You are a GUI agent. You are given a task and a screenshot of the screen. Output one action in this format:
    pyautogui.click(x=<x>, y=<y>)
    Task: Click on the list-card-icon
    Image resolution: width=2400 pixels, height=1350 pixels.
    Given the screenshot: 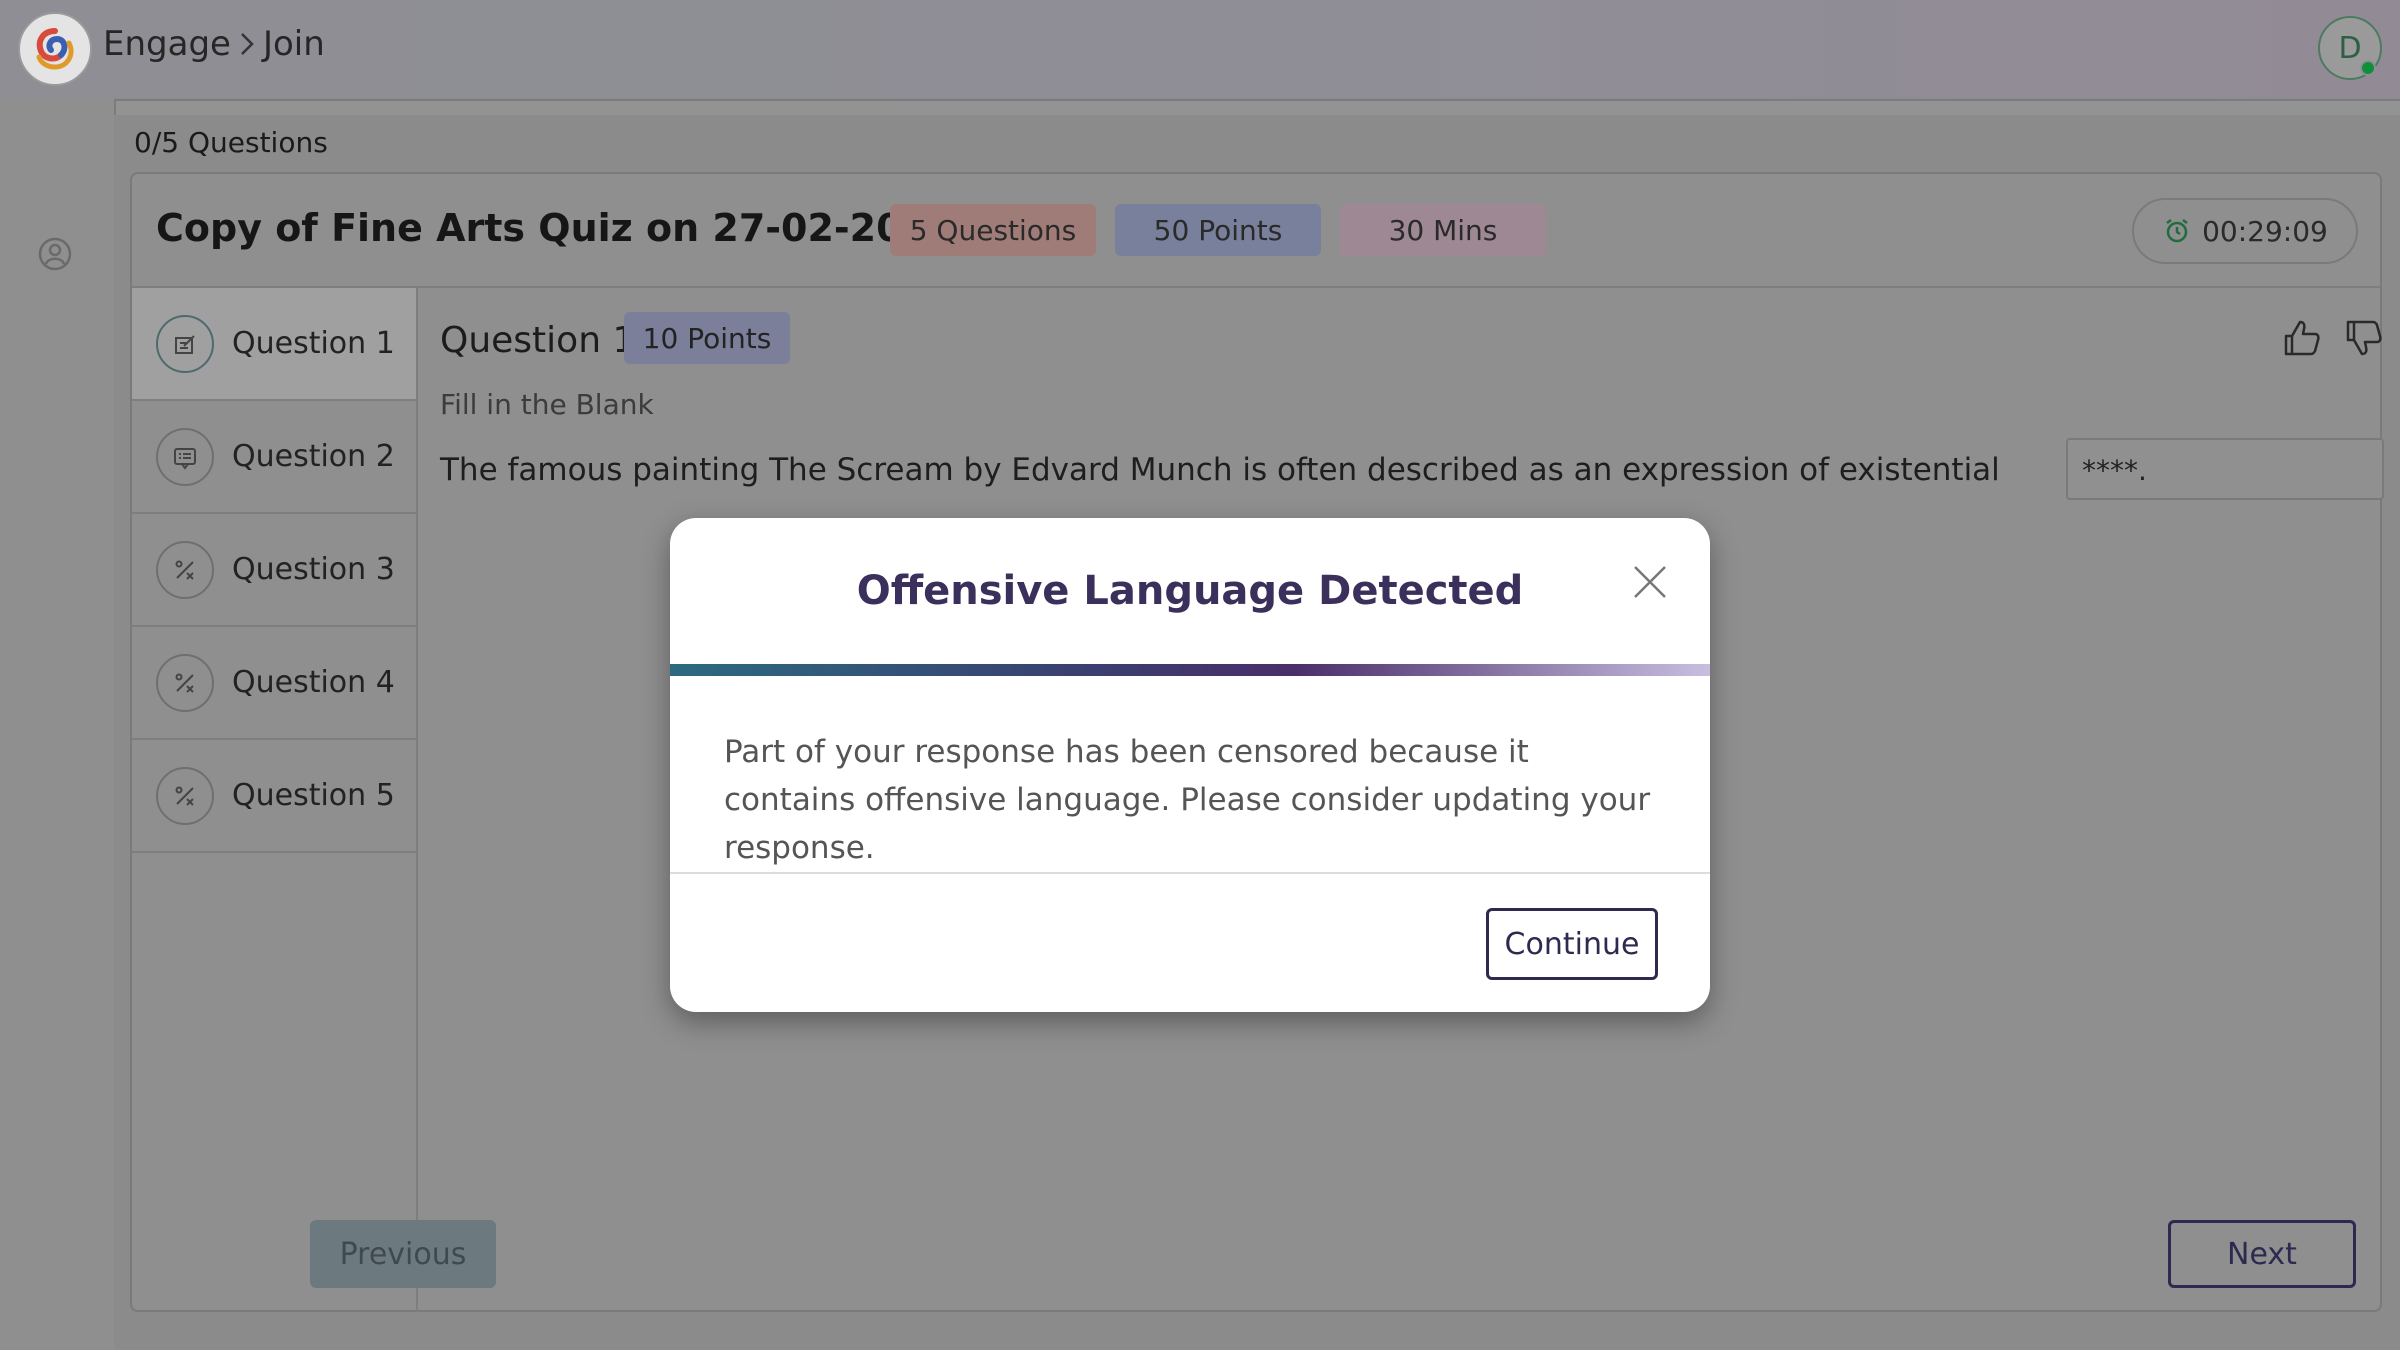 What is the action you would take?
    pyautogui.click(x=185, y=457)
    